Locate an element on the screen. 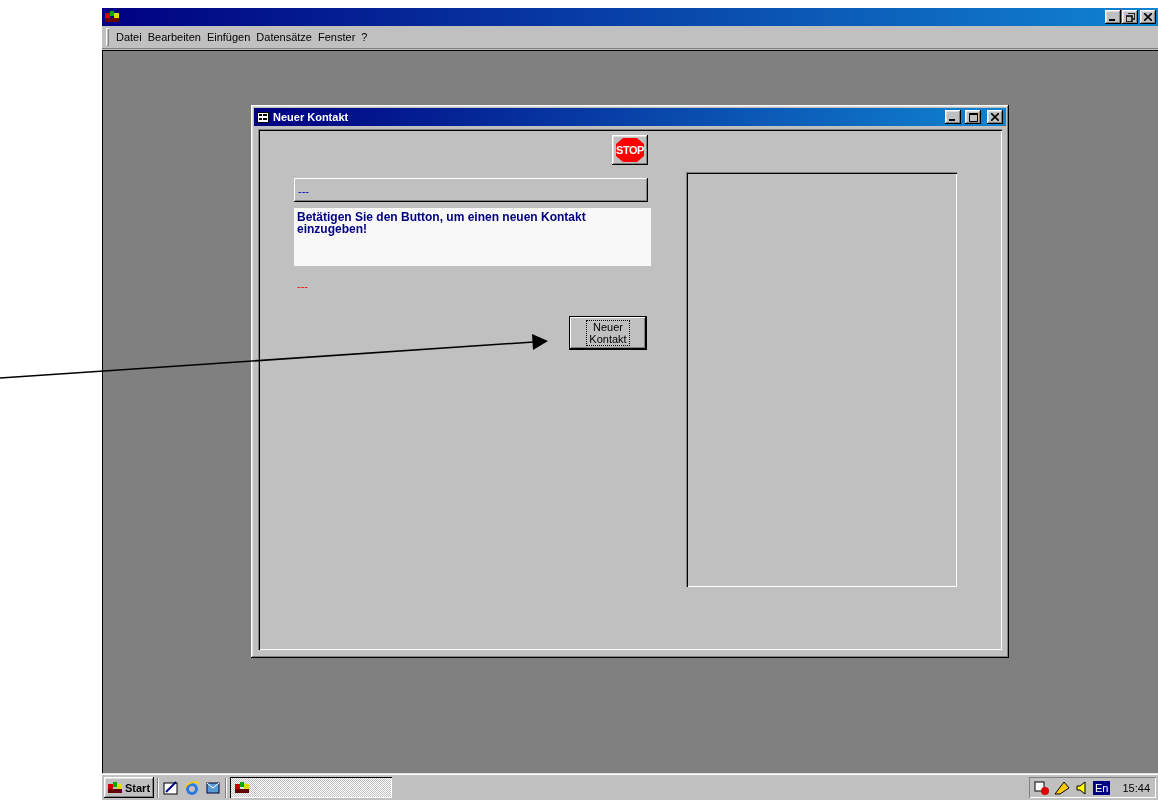 This screenshot has width=1158, height=800. new-contact-button: Neuer Kontakt is located at coordinates (608, 333).